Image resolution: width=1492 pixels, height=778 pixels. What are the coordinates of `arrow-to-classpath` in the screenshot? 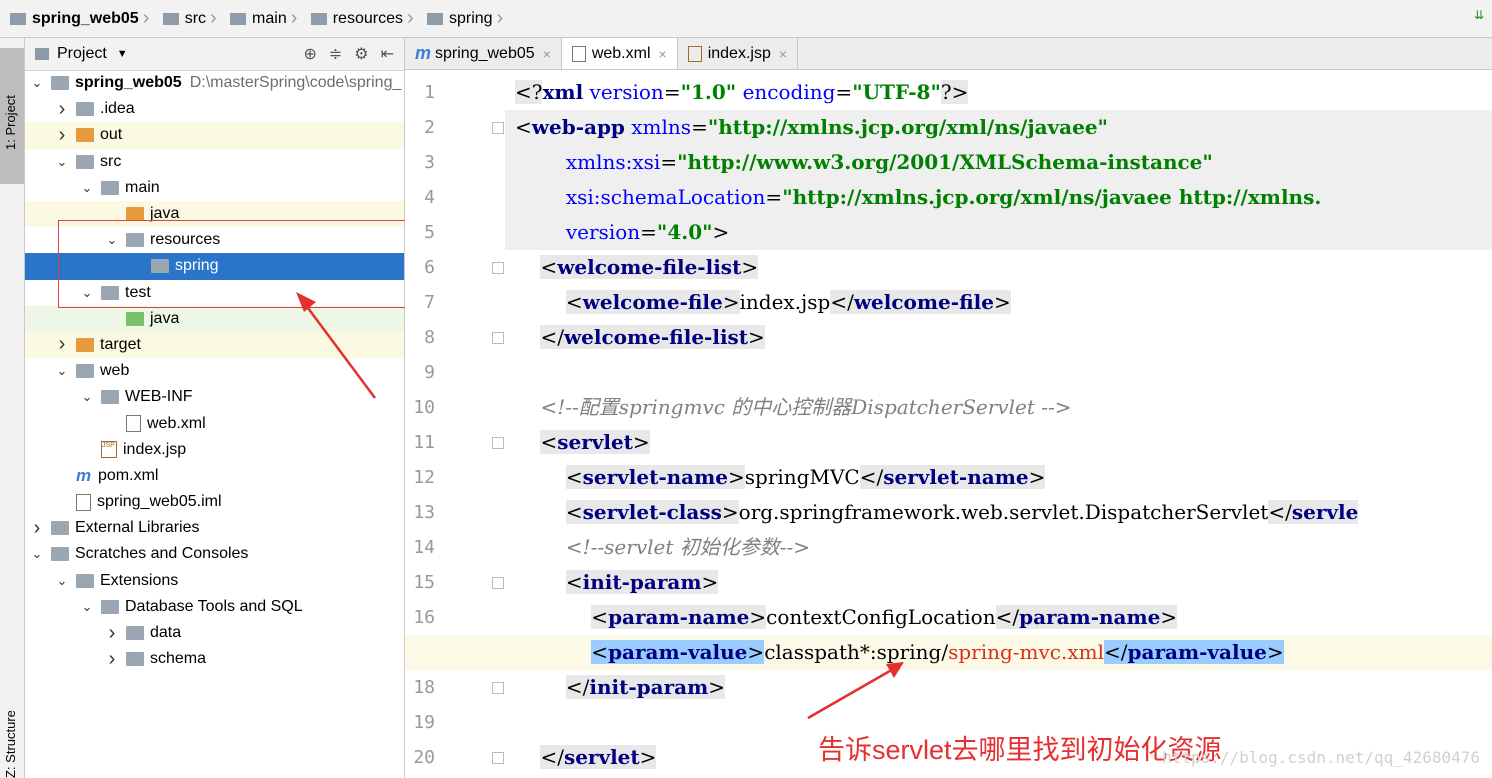 It's located at (851, 693).